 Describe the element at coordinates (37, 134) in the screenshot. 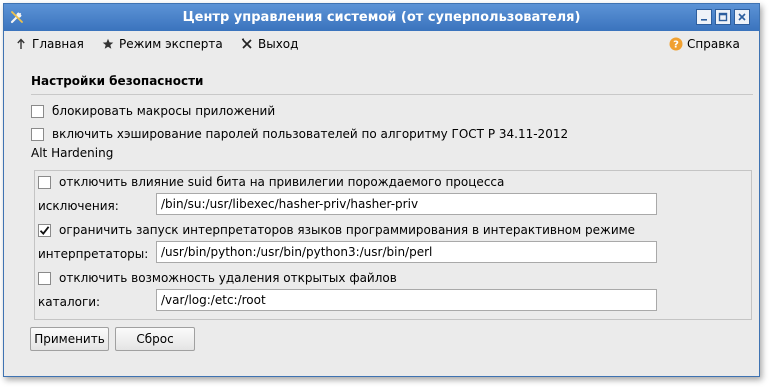

I see `hash-passwords-checkbox` at that location.